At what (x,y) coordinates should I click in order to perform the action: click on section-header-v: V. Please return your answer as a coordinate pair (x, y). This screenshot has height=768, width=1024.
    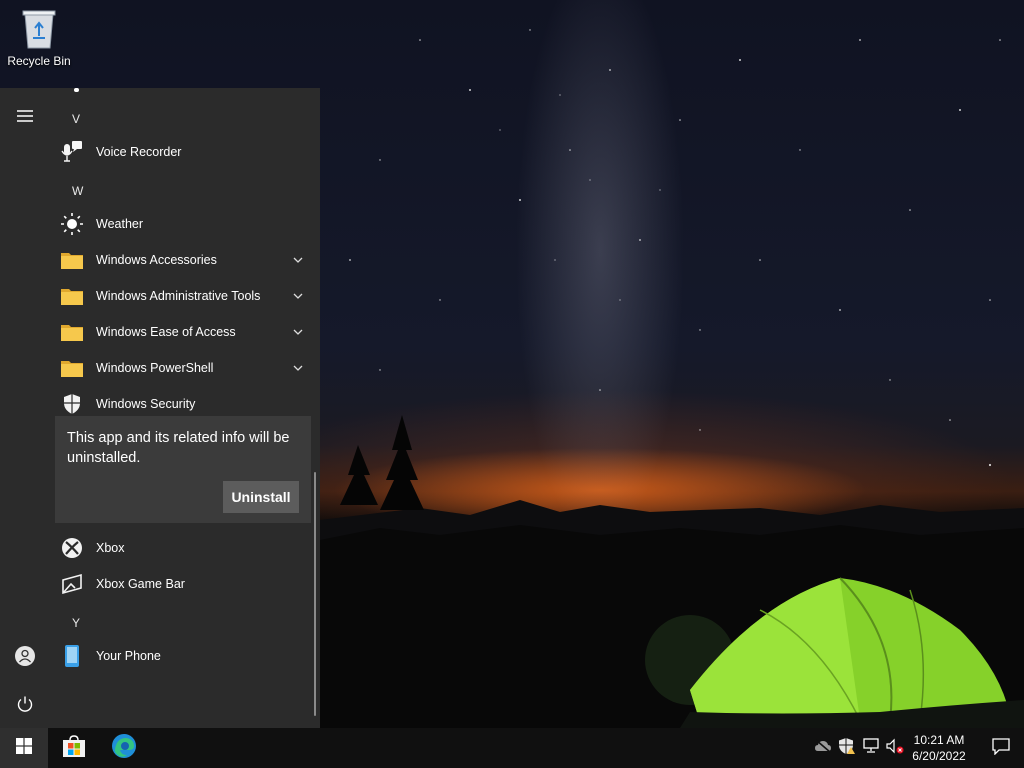
    Looking at the image, I should click on (76, 119).